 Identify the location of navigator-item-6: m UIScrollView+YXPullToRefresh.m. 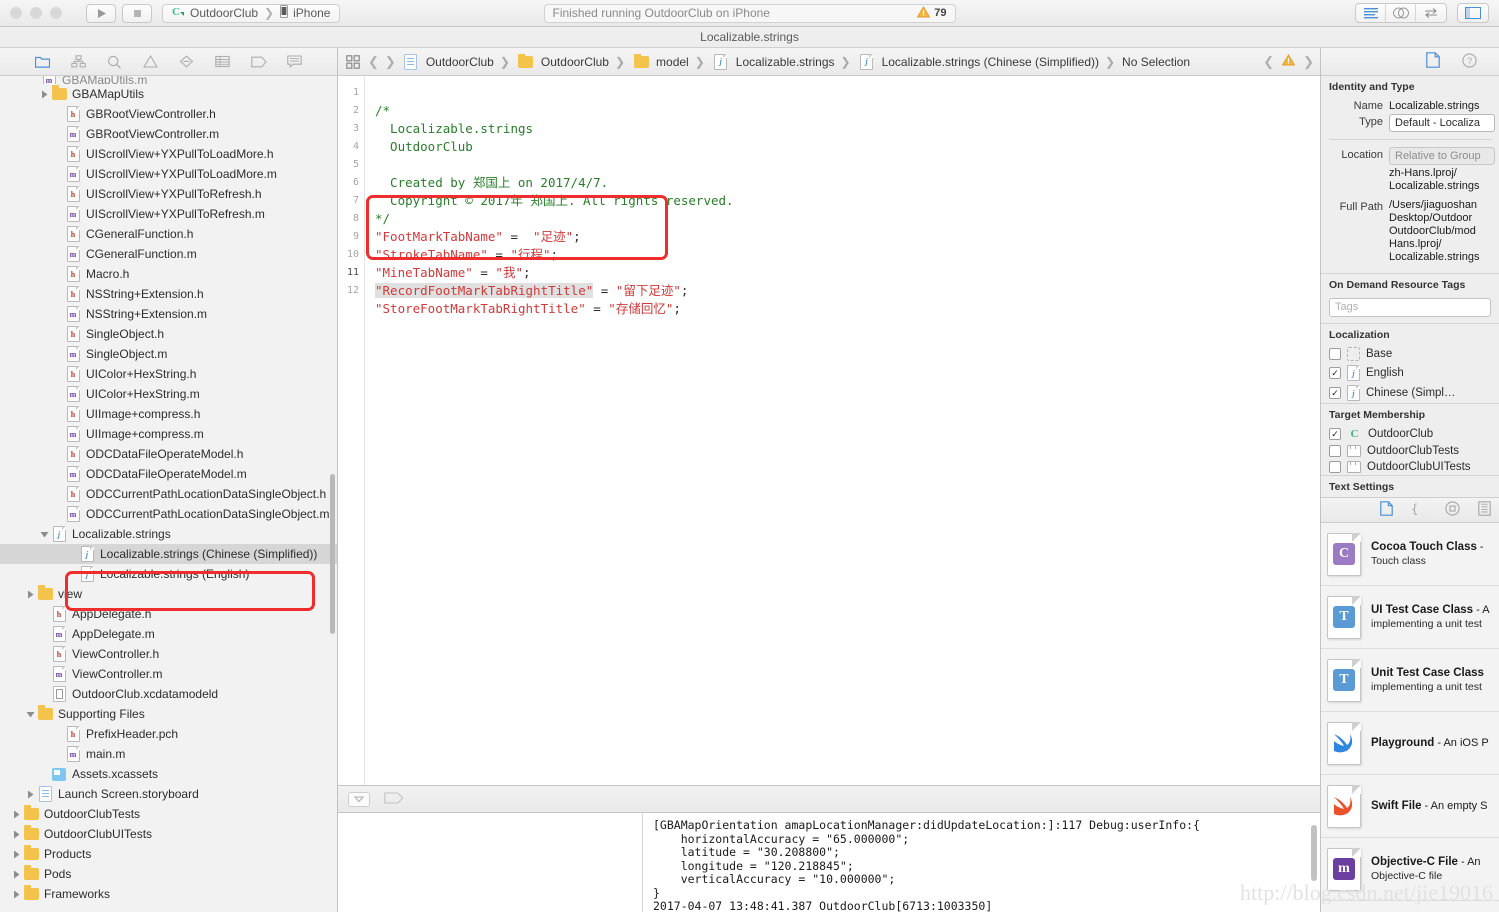
(168, 214).